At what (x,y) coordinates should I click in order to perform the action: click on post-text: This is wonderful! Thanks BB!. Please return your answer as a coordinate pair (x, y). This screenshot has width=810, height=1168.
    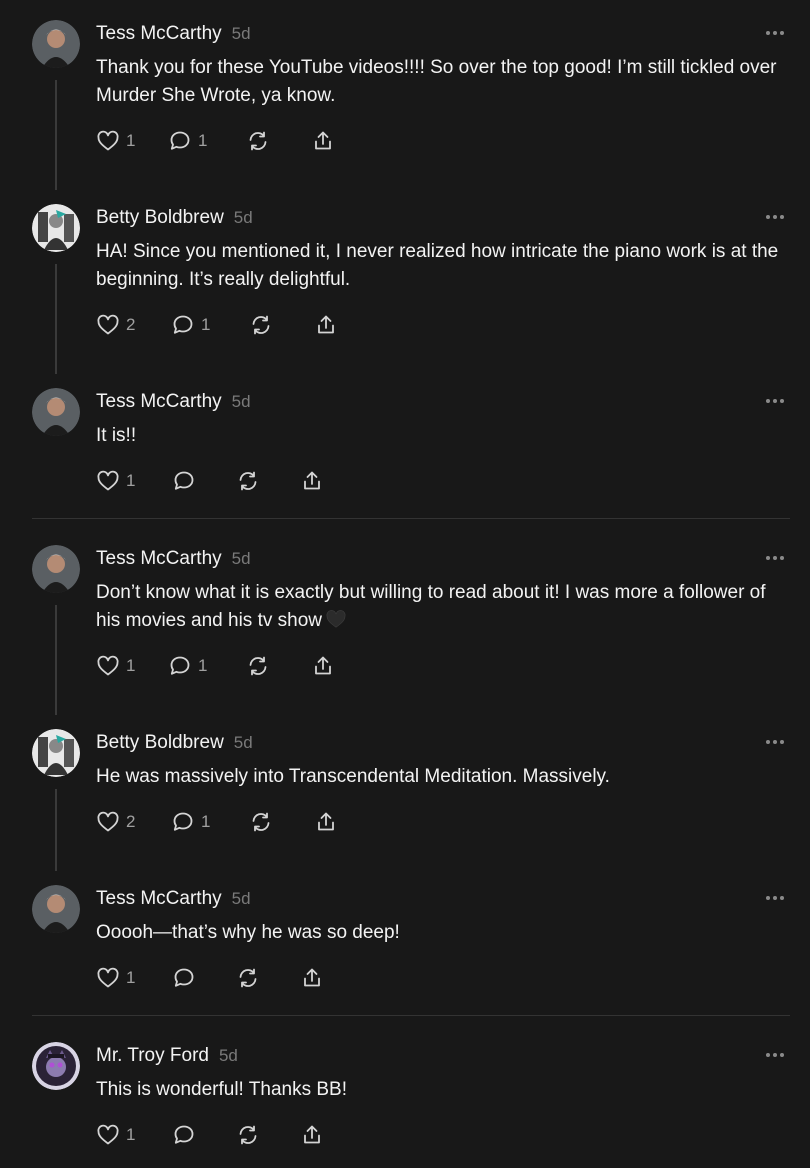
    Looking at the image, I should click on (221, 1089).